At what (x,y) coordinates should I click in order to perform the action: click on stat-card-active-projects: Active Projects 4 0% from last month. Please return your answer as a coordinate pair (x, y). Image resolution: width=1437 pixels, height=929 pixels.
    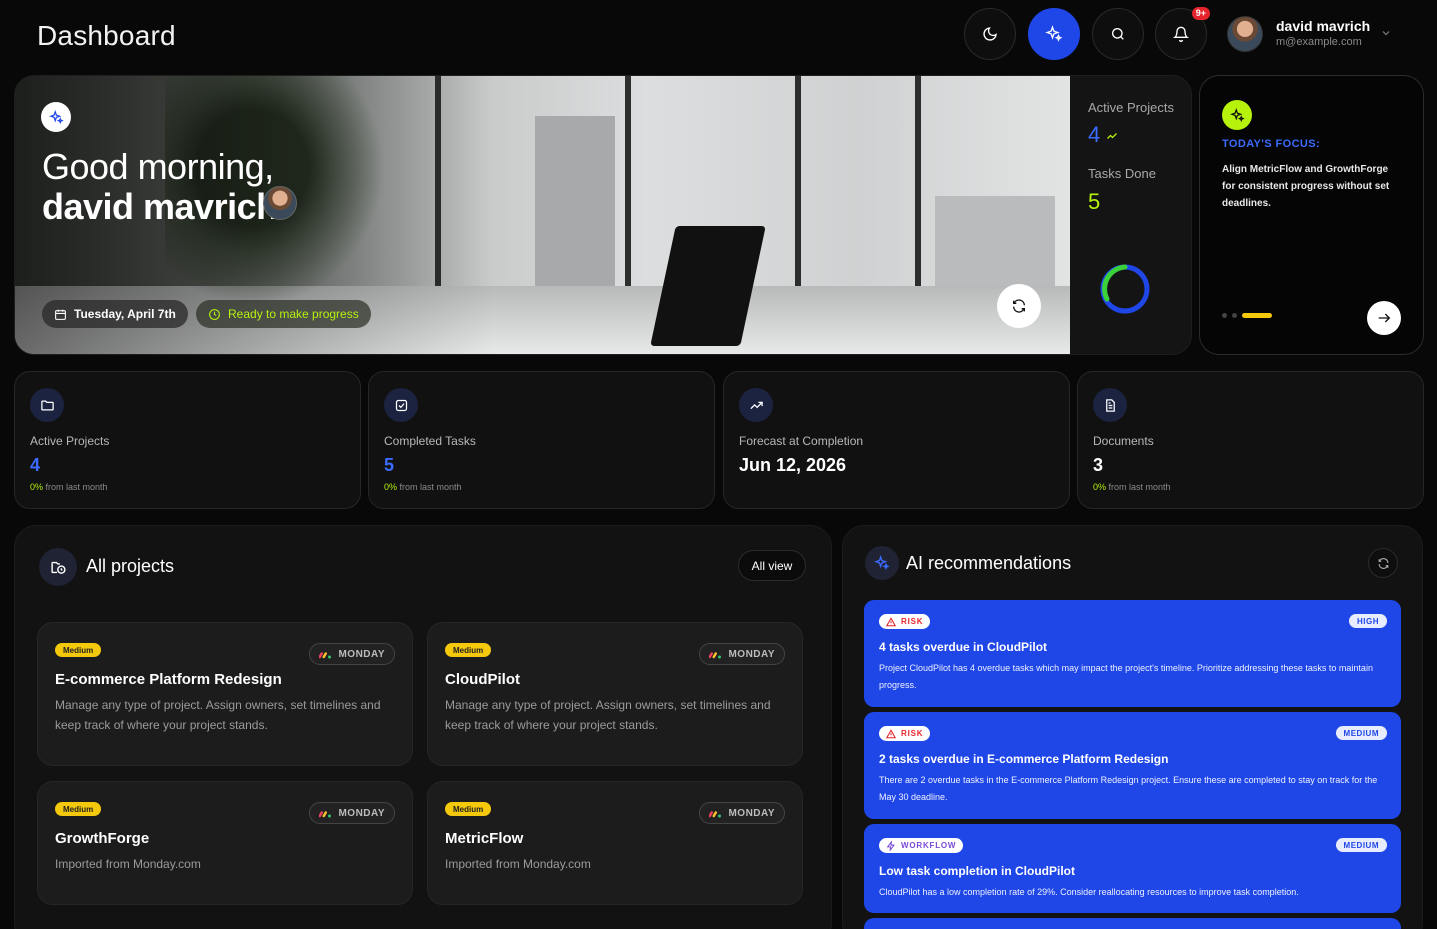
    Looking at the image, I should click on (187, 440).